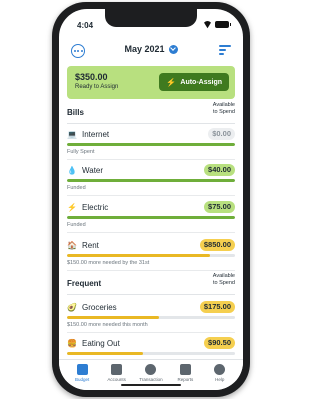 The height and width of the screenshot is (399, 320). Describe the element at coordinates (90, 245) in the screenshot. I see `category-name: Rent` at that location.